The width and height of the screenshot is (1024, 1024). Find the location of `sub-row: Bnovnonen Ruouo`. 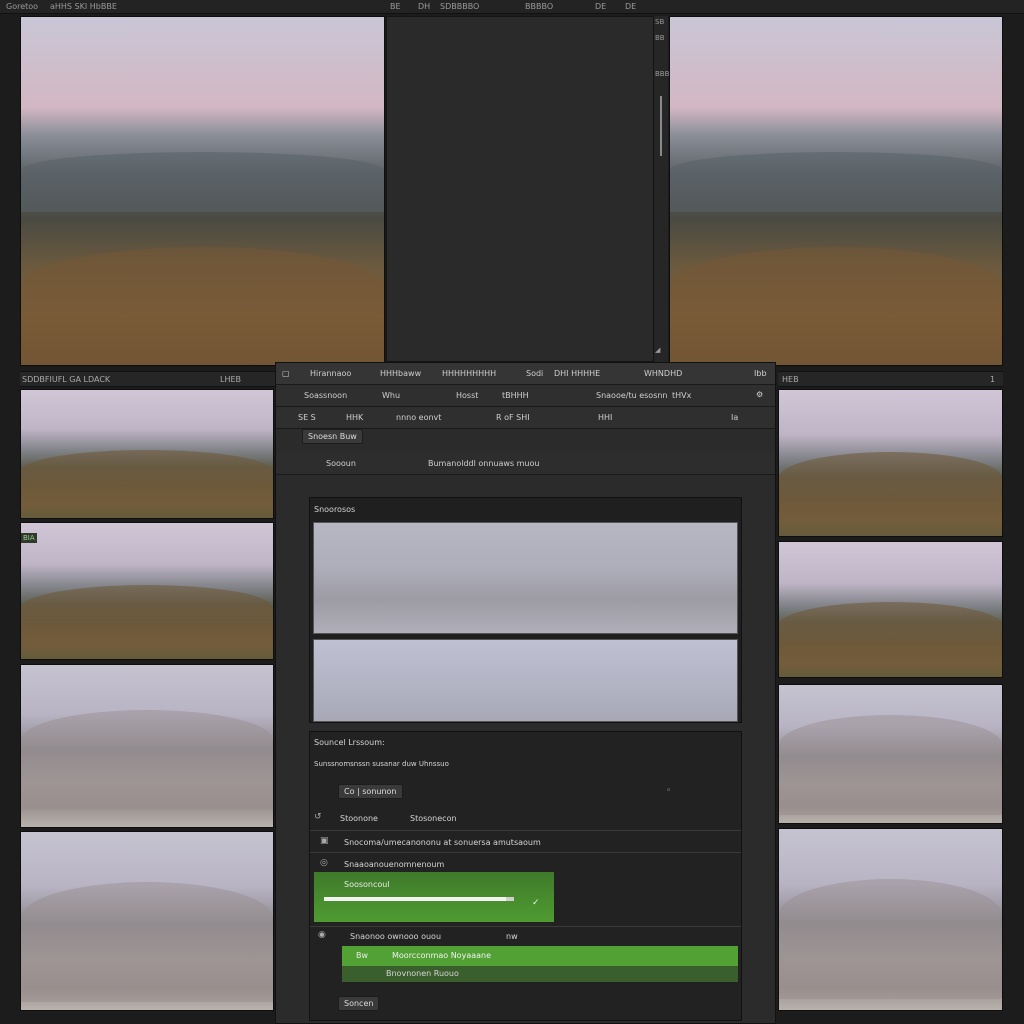

sub-row: Bnovnonen Ruouo is located at coordinates (540, 974).